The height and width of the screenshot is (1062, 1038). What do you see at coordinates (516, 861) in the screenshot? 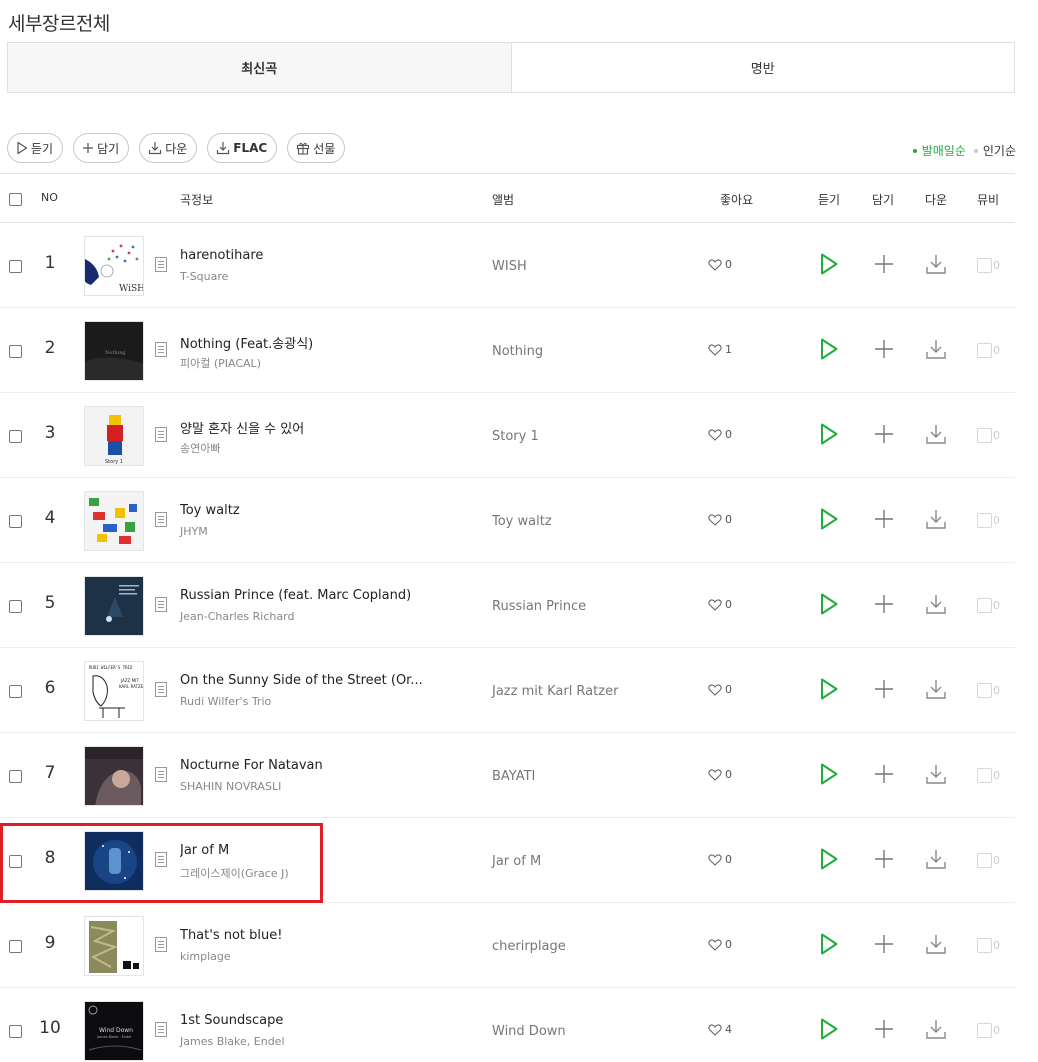
I see `album-name: Jar of M` at bounding box center [516, 861].